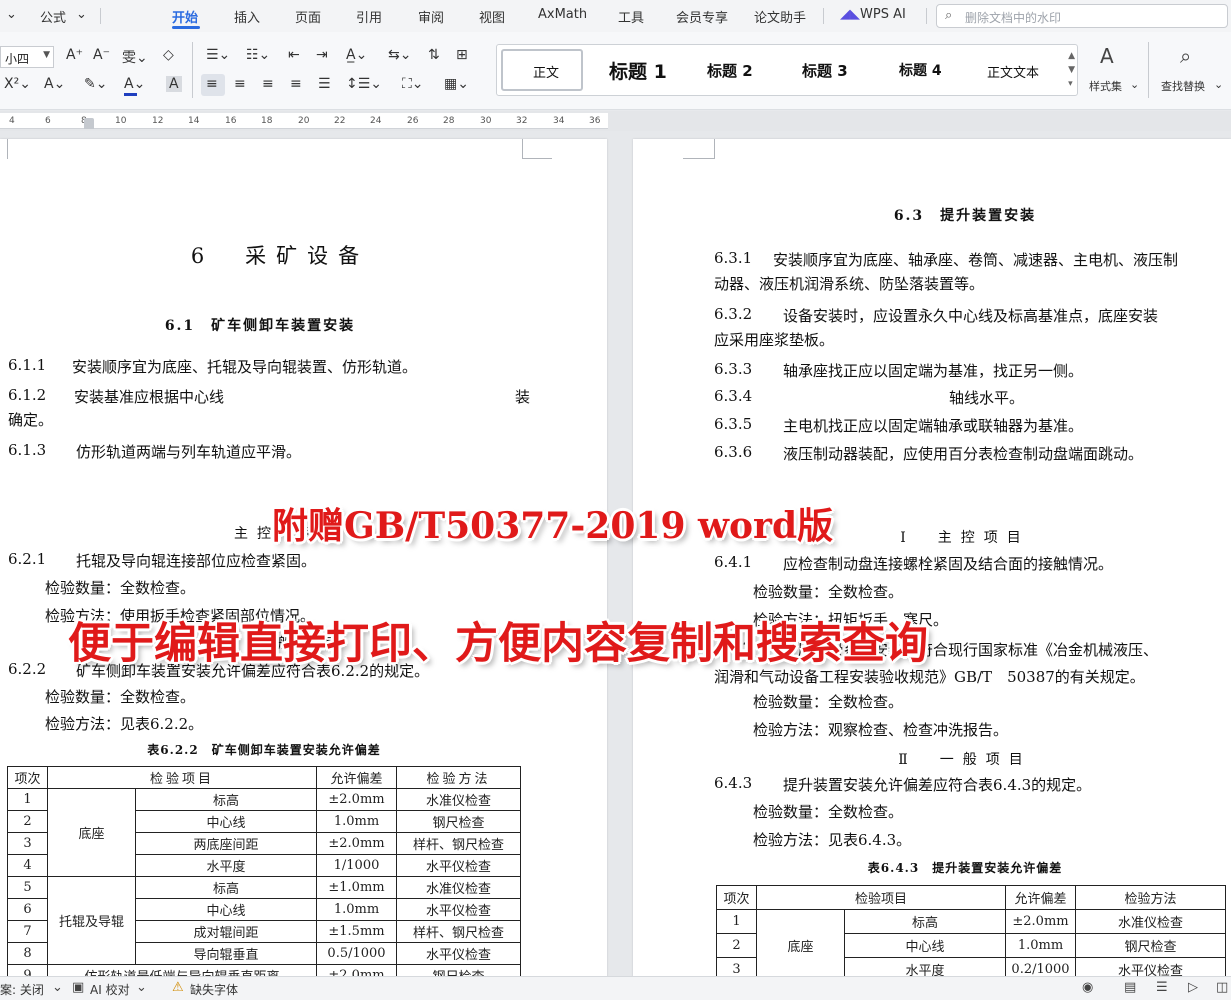 This screenshot has height=1000, width=1231. I want to click on style-set-icon: A, so click(1107, 56).